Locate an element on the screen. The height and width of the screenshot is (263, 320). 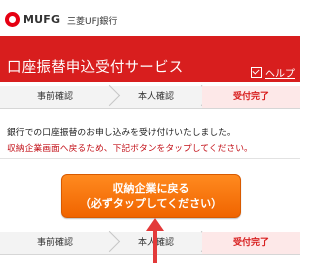
divider is located at coordinates (150, 158).